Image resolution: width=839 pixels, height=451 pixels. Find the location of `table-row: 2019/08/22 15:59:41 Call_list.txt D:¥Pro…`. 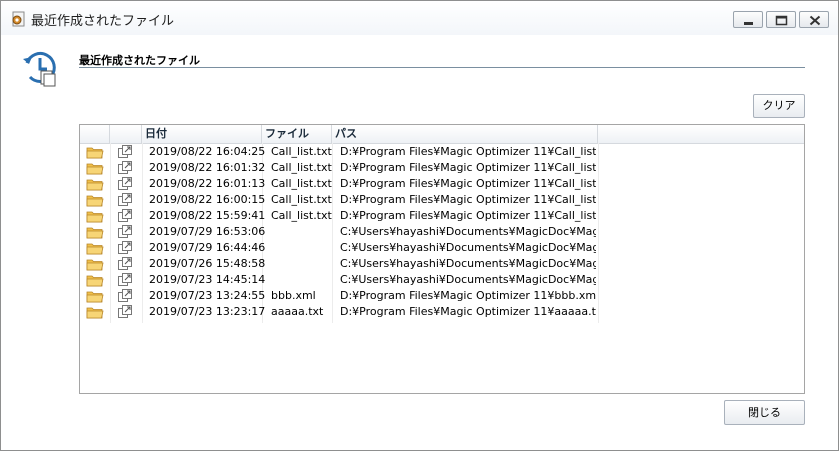

table-row: 2019/08/22 15:59:41 Call_list.txt D:¥Pro… is located at coordinates (442, 216).